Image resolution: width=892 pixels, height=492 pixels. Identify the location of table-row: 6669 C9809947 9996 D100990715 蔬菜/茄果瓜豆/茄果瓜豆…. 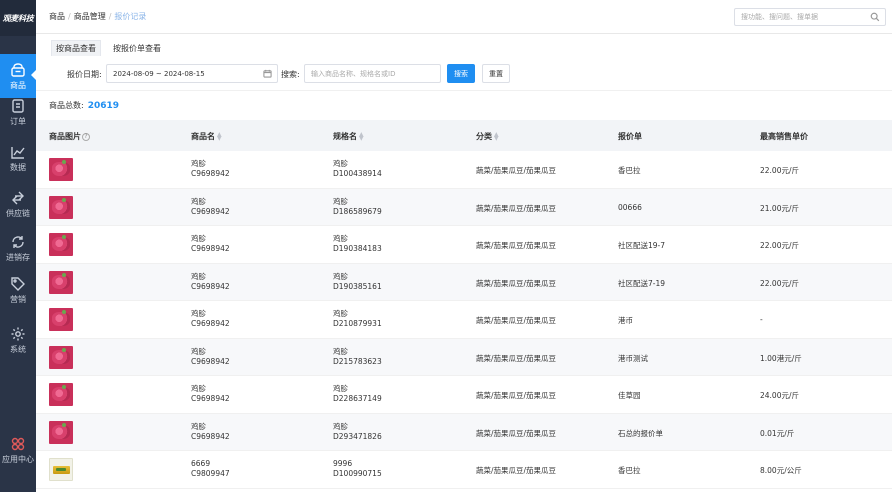
(464, 470).